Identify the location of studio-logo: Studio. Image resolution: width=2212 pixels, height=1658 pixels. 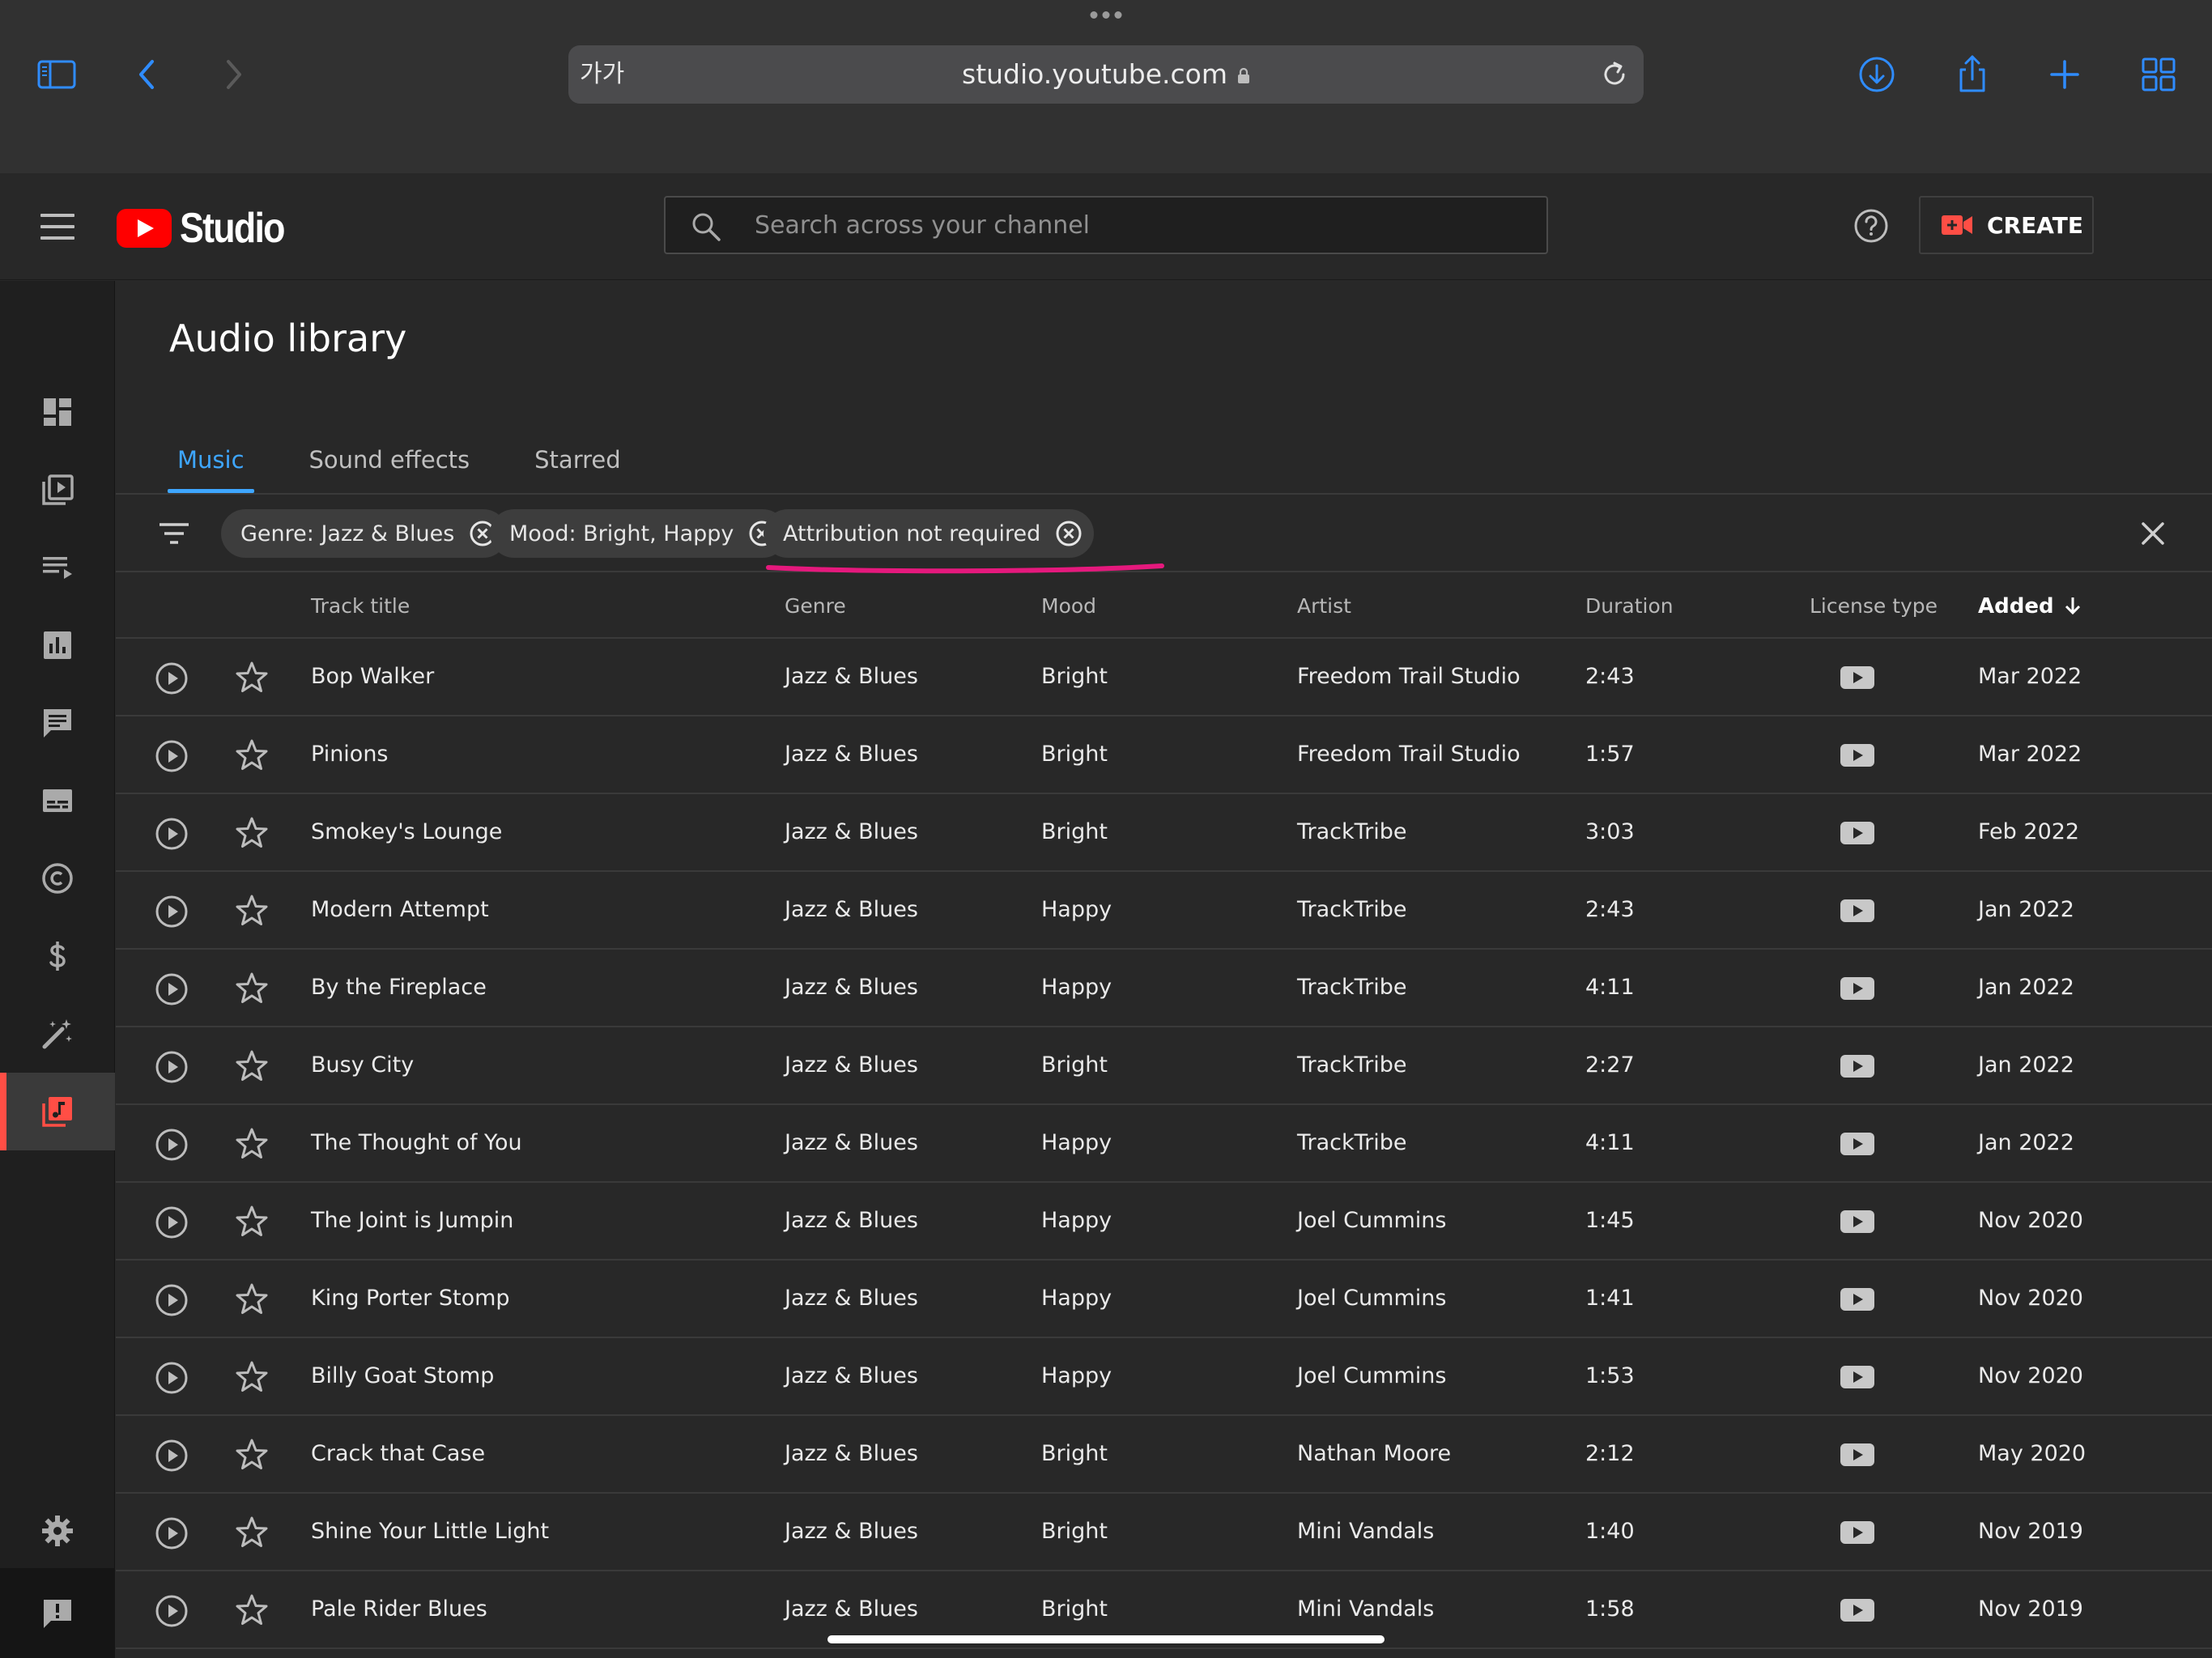
(209, 228).